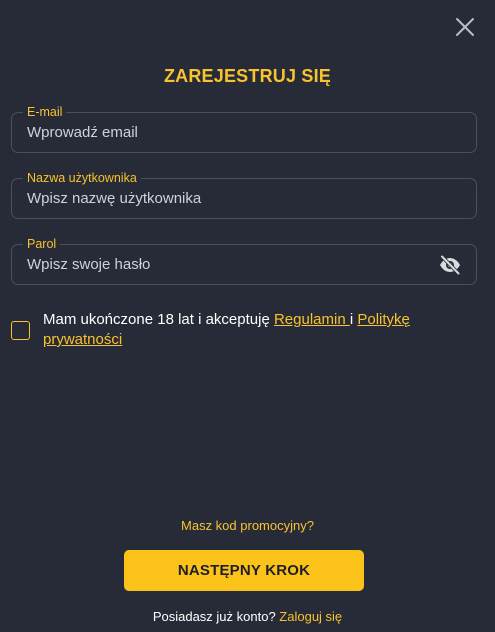  I want to click on email-field: E-mail, so click(244, 128).